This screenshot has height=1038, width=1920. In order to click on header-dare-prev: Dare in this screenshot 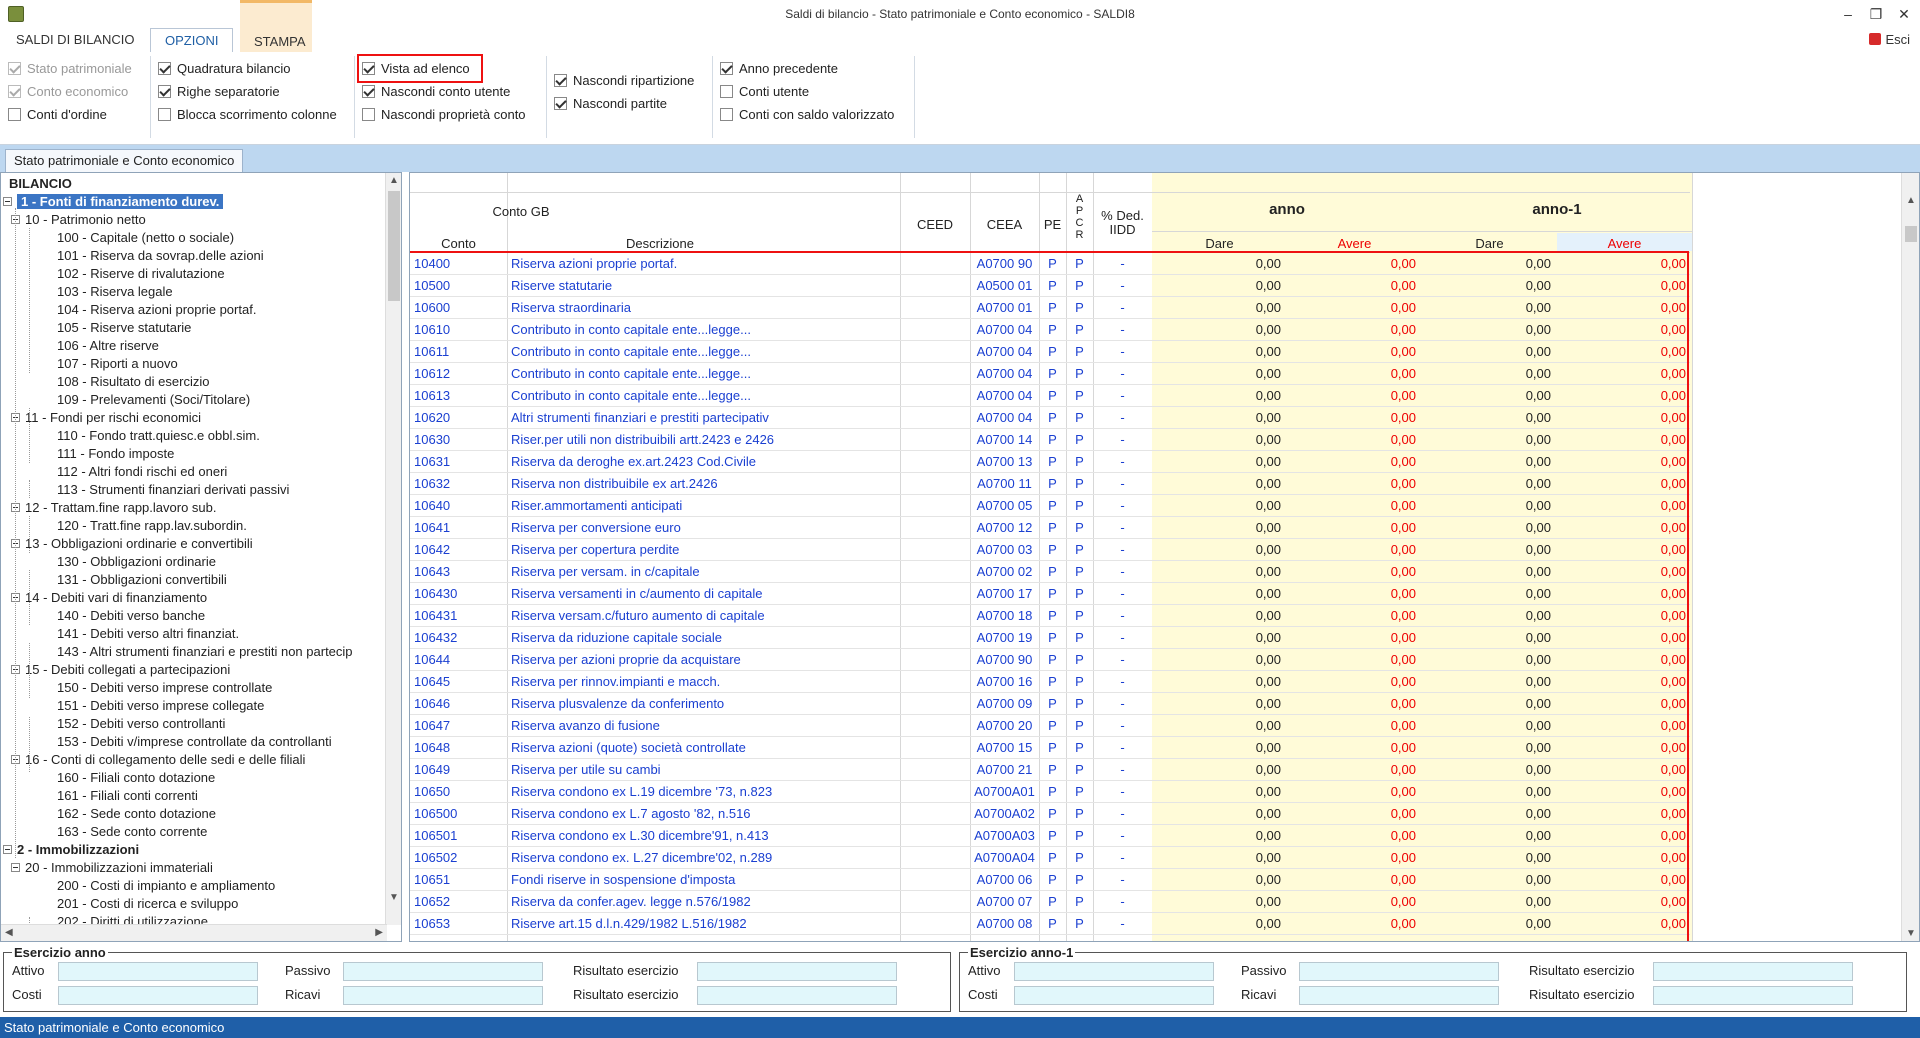, I will do `click(1489, 243)`.